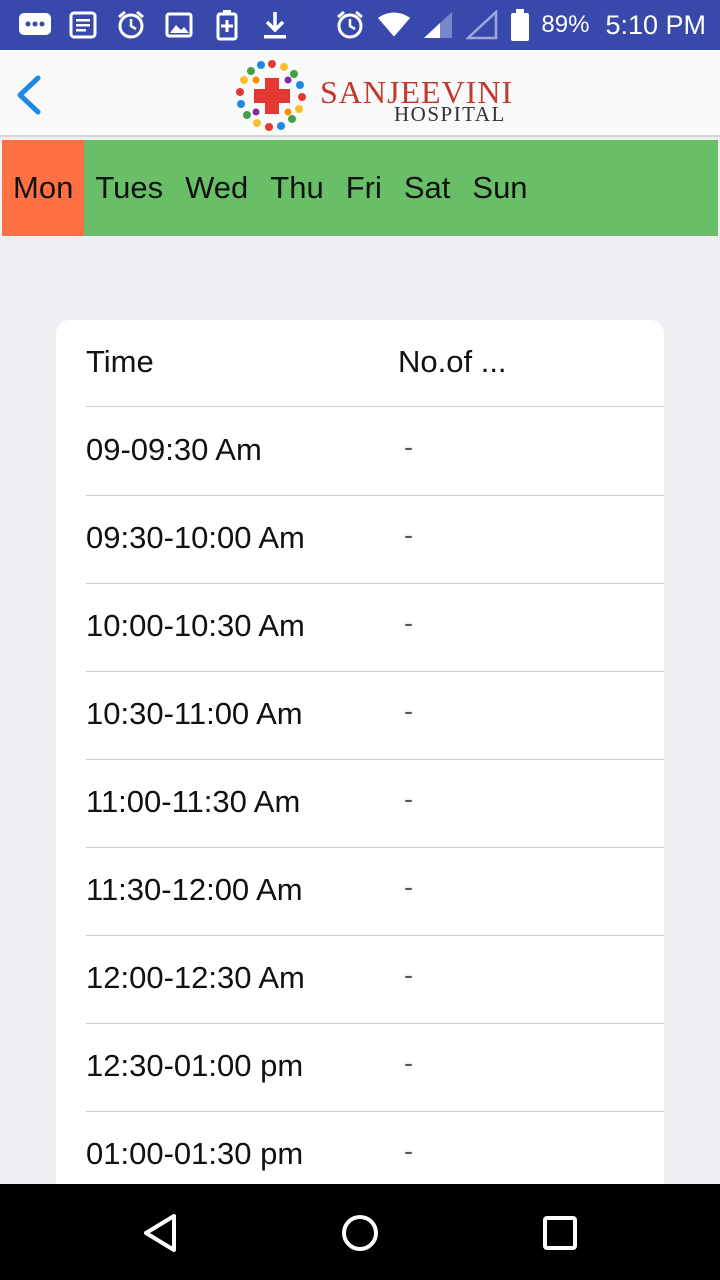  I want to click on table-row: 12:30-01:00 pm -, so click(375, 1068).